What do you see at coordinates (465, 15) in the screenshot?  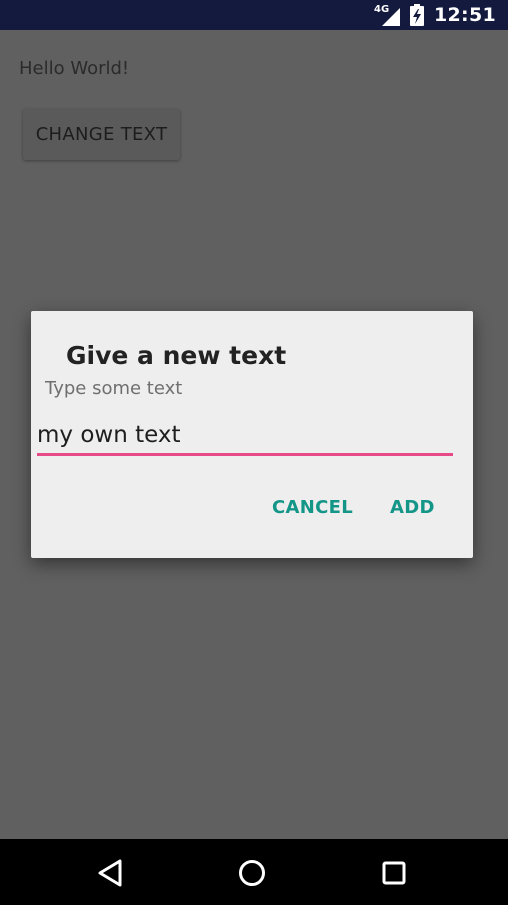 I see `status-time: 12:51` at bounding box center [465, 15].